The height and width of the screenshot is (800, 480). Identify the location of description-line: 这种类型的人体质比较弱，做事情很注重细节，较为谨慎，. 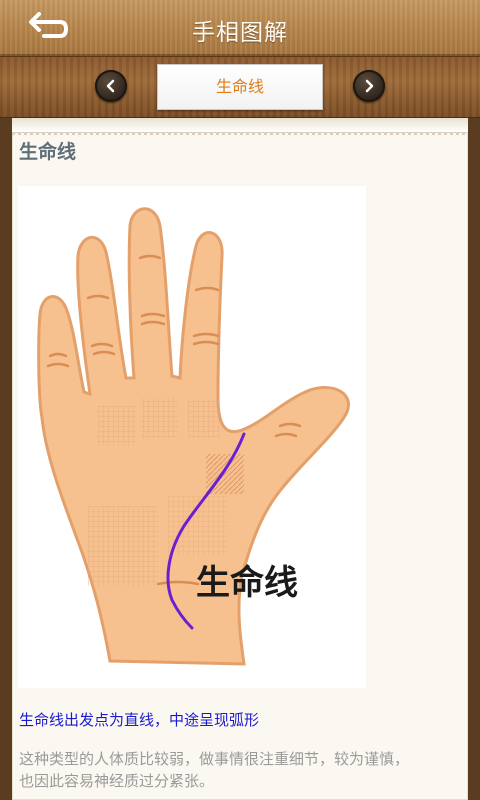
(214, 759).